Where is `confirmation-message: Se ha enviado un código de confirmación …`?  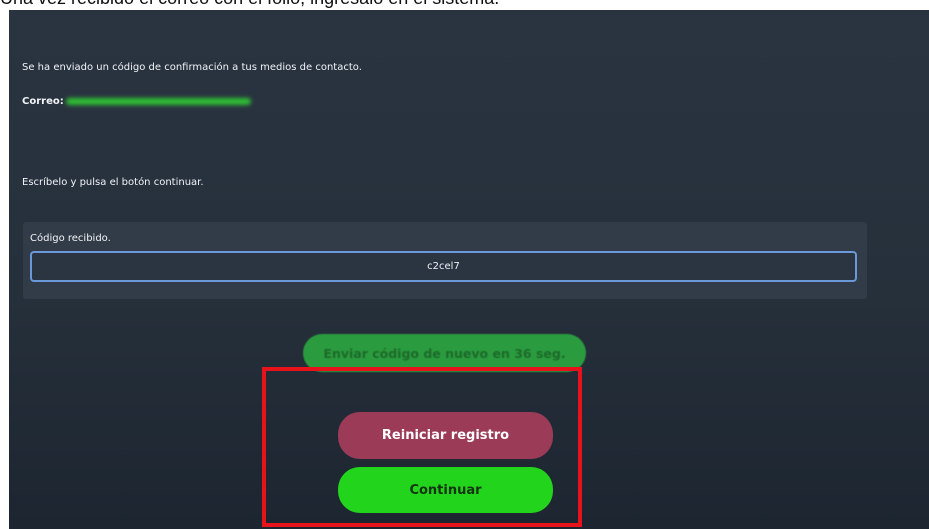
confirmation-message: Se ha enviado un código de confirmación … is located at coordinates (192, 67).